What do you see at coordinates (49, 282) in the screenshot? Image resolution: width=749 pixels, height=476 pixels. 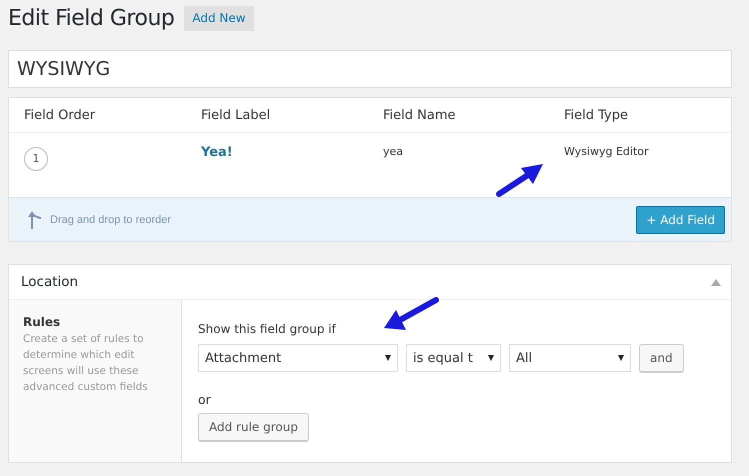 I see `panel-title: Location` at bounding box center [49, 282].